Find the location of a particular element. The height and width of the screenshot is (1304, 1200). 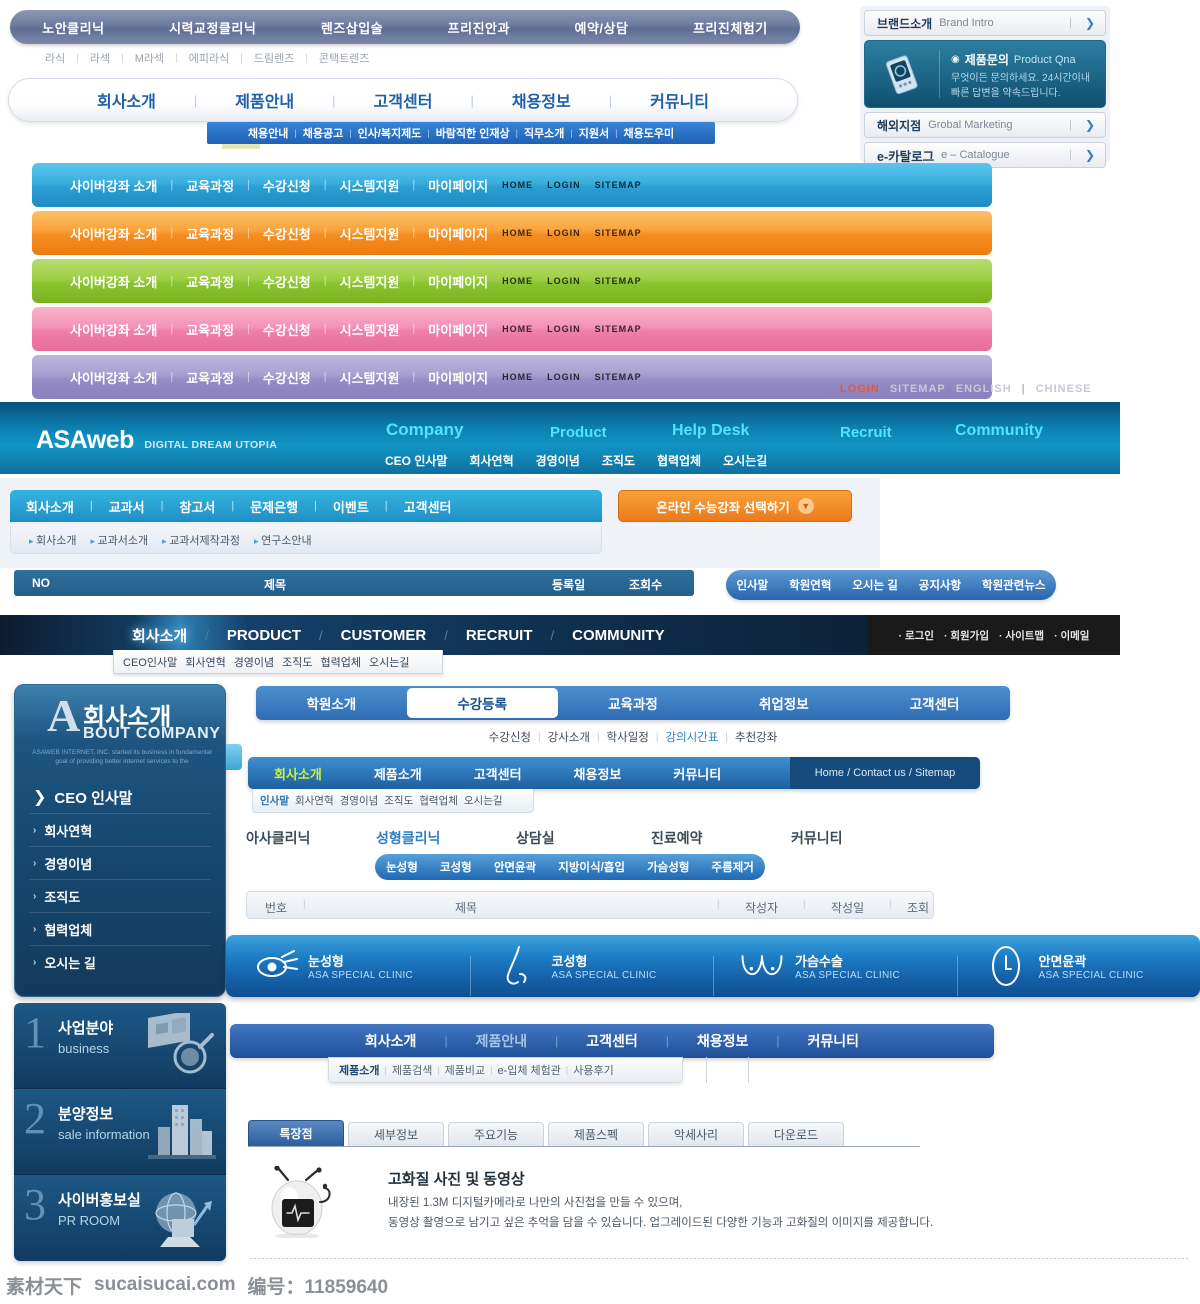

util-chinese-link: CHINESE is located at coordinates (1064, 389).